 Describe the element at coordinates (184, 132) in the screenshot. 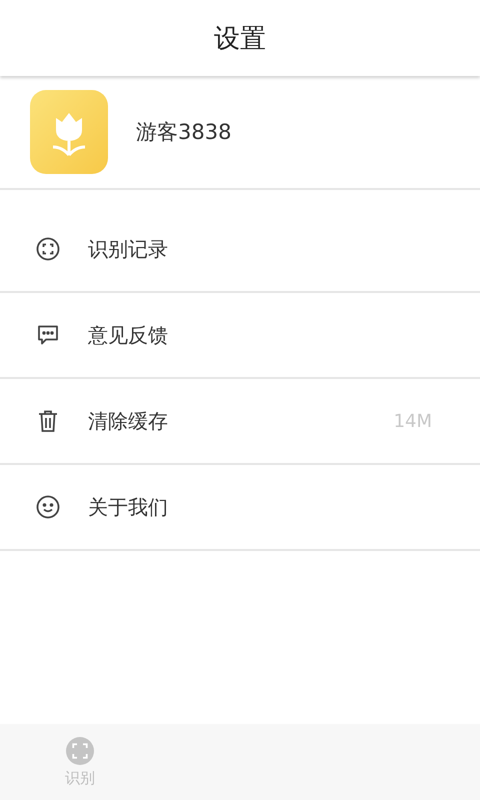

I see `user-name: 游客3838` at that location.